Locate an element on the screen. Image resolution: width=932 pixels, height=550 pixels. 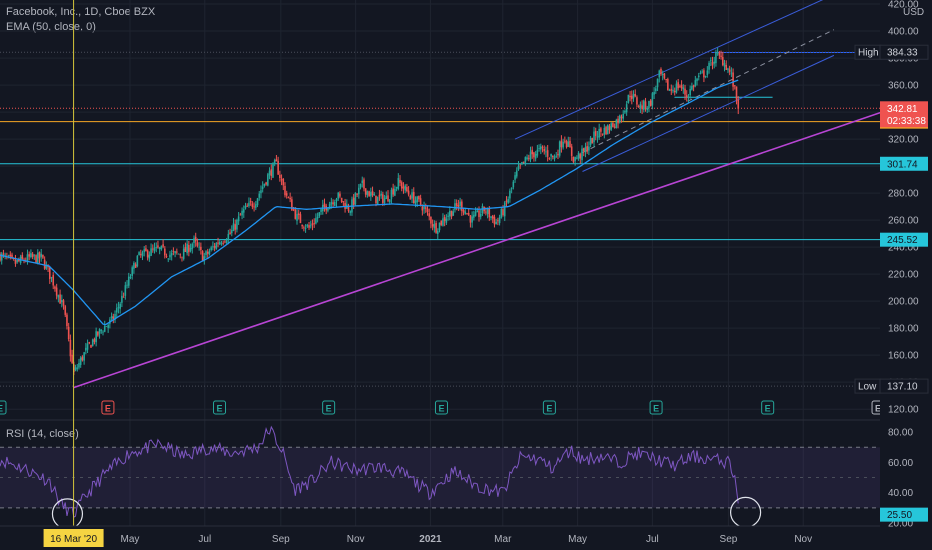
time-tick-label: May is located at coordinates (130, 539).